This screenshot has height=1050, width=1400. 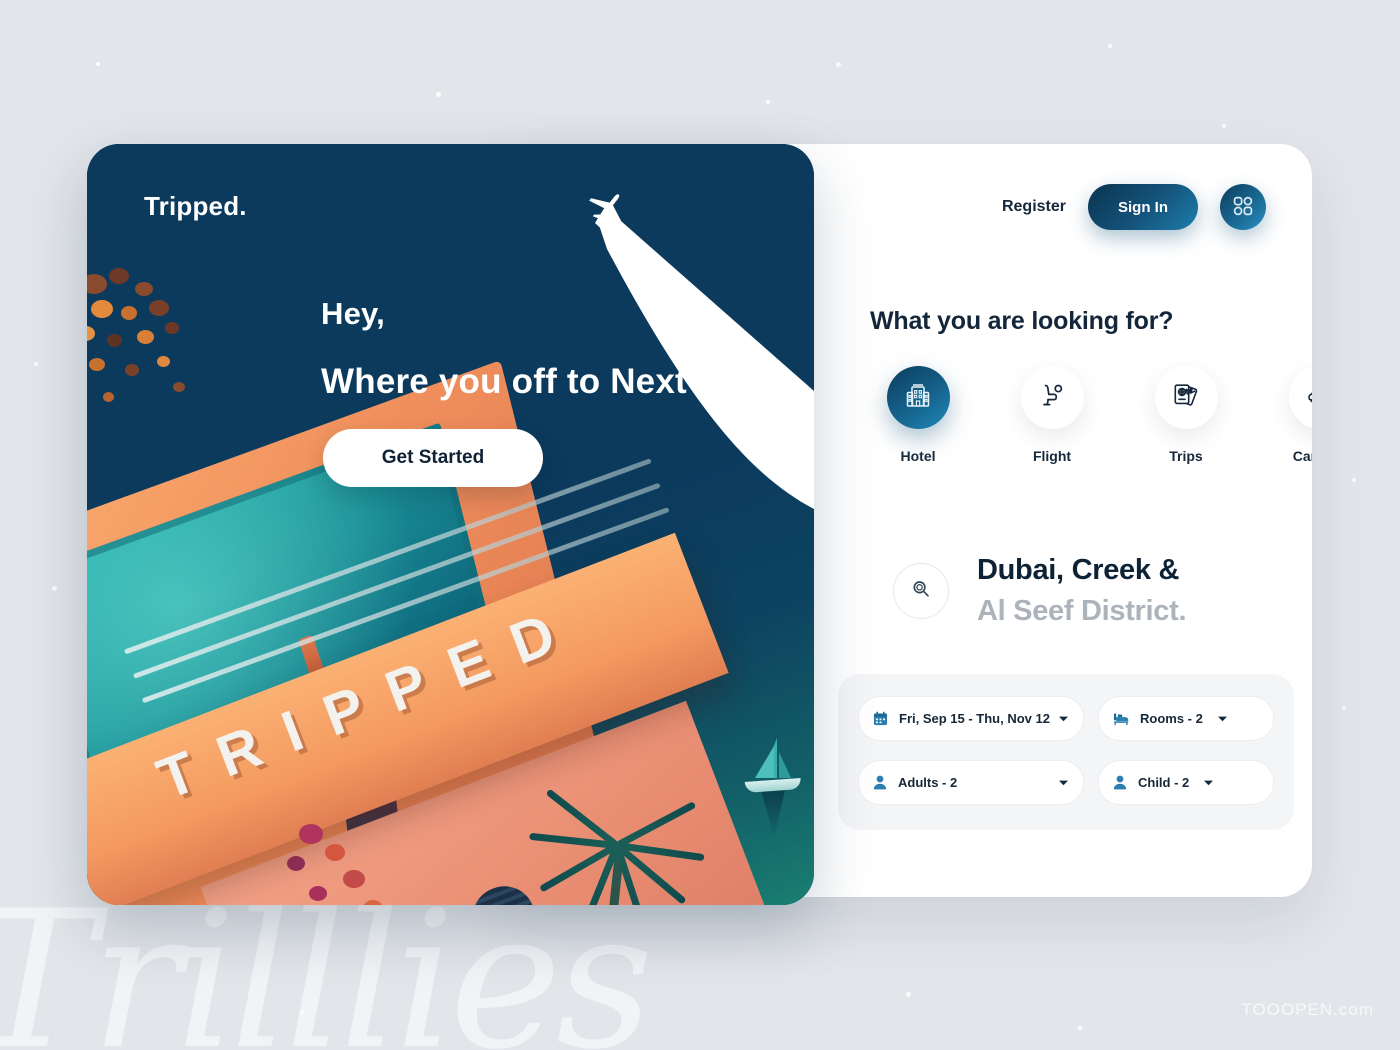 I want to click on watermark: TOOOPEN.com, so click(x=1307, y=1010).